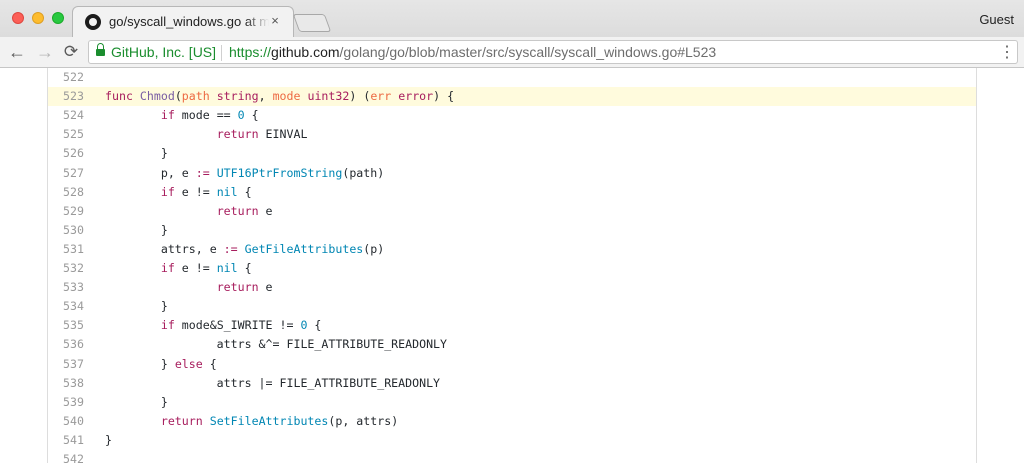 This screenshot has width=1024, height=463. I want to click on ev-certificate-name: GitHub, Inc. [US], so click(163, 52).